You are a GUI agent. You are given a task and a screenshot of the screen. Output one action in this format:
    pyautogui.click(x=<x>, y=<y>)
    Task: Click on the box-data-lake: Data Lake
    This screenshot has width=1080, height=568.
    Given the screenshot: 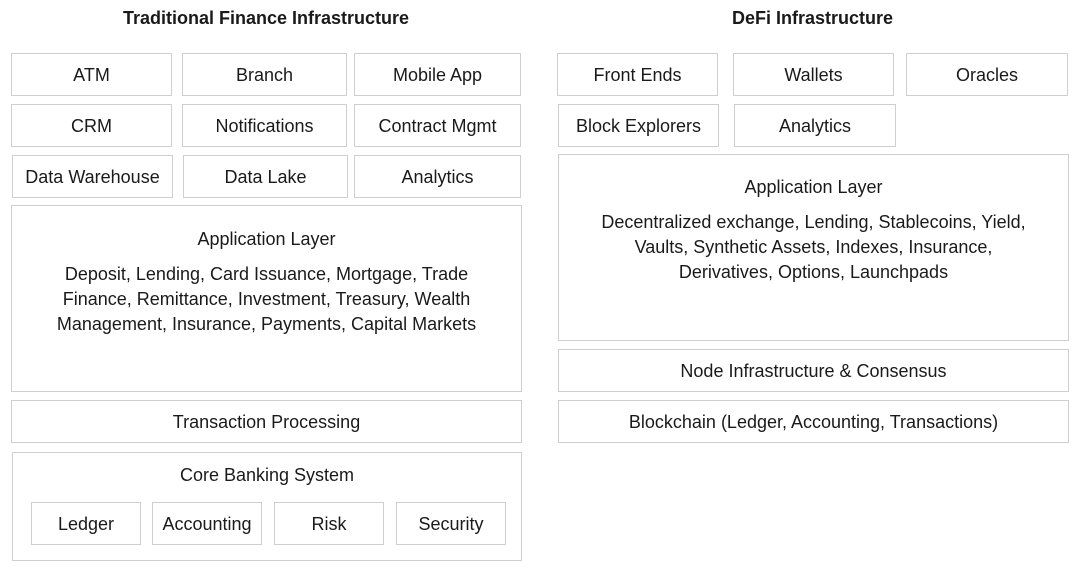 What is the action you would take?
    pyautogui.click(x=265, y=176)
    